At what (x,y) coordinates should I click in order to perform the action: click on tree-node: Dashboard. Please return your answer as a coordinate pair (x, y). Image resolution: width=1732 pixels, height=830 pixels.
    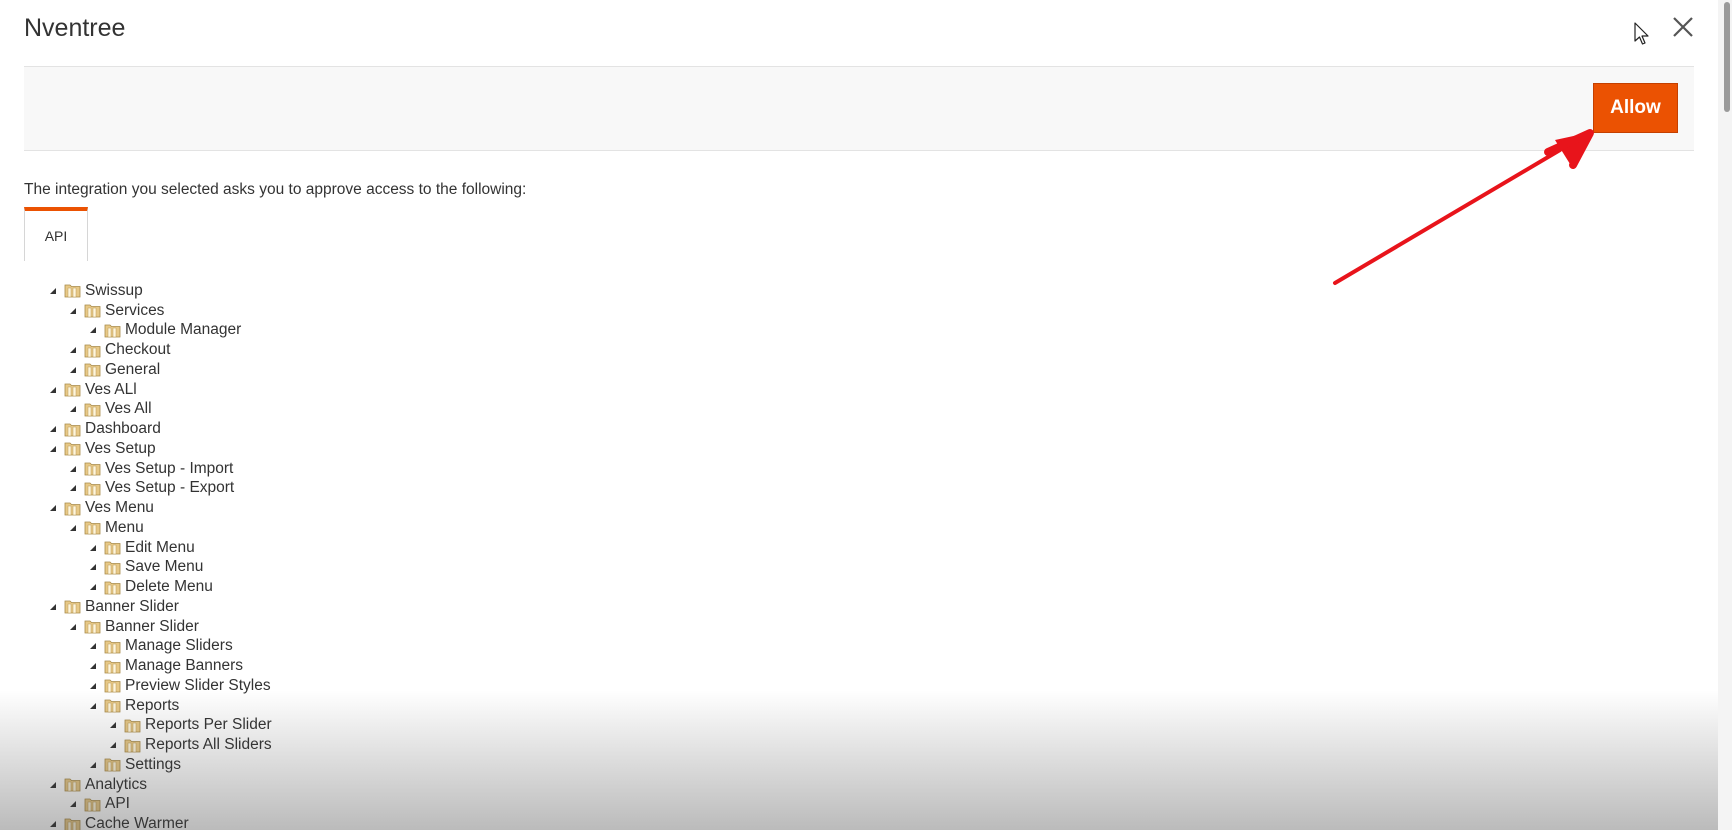
    Looking at the image, I should click on (136, 429).